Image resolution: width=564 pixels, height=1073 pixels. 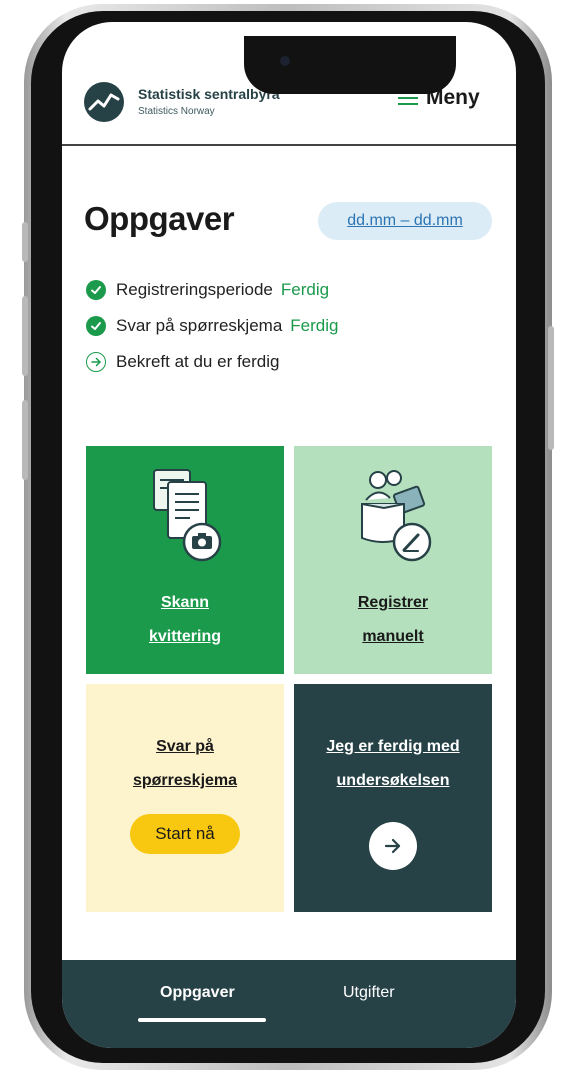 I want to click on step-label: Svar på spørreskjema, so click(x=199, y=325).